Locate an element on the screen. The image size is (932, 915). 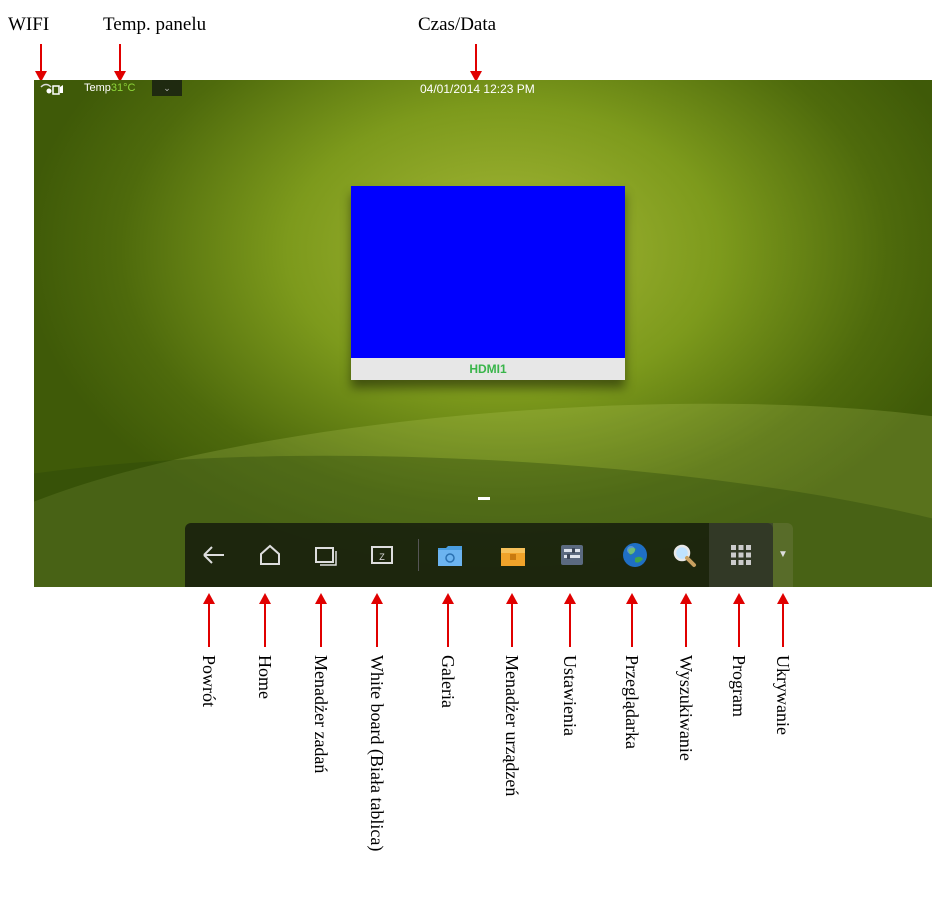
device-manager-button is located at coordinates (513, 555).